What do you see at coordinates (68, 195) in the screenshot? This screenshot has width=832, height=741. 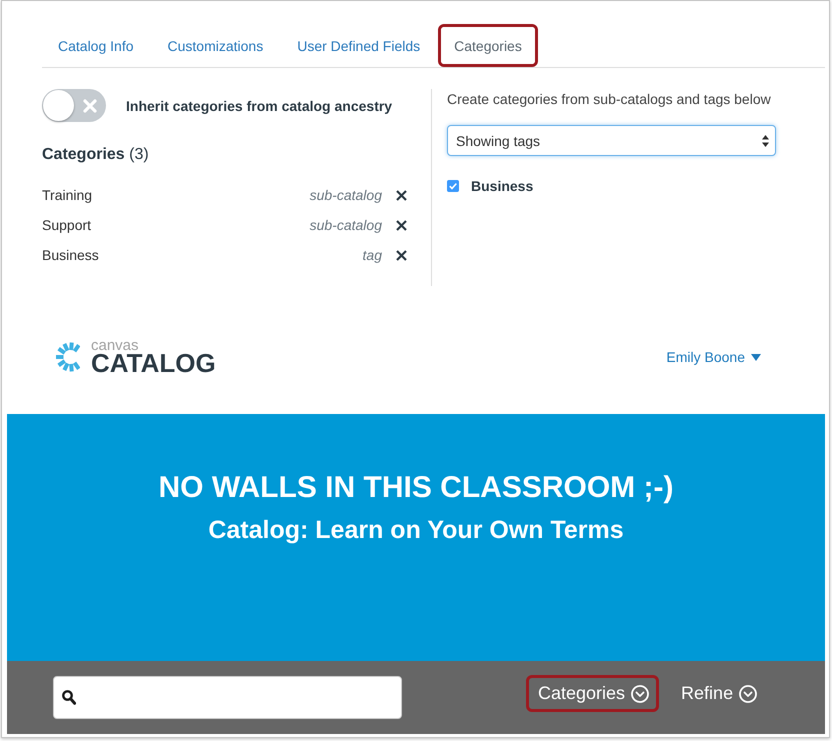 I see `category-name: Training` at bounding box center [68, 195].